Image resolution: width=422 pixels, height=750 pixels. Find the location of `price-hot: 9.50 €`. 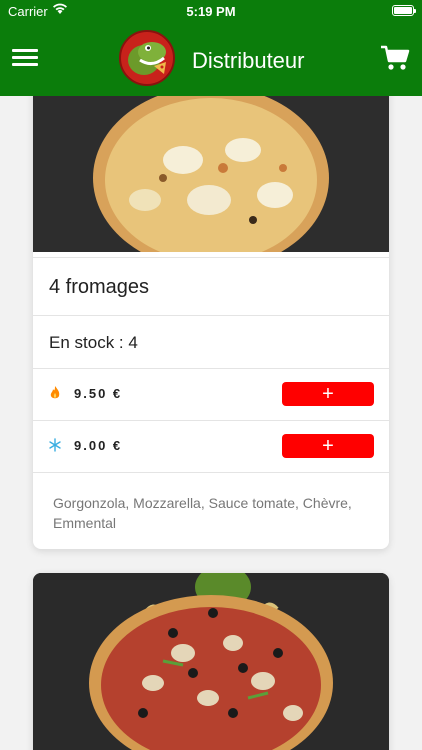

price-hot: 9.50 € is located at coordinates (98, 393).